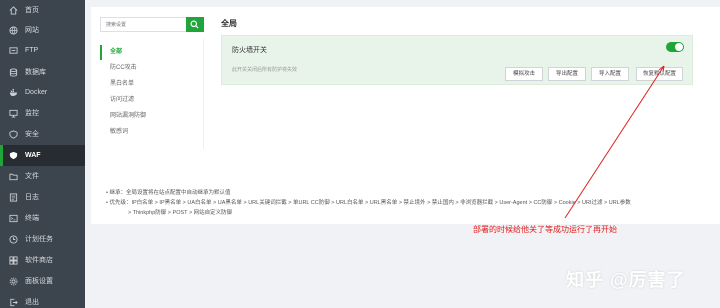  Describe the element at coordinates (626, 280) in the screenshot. I see `watermark: 知乎 @厉害了` at that location.